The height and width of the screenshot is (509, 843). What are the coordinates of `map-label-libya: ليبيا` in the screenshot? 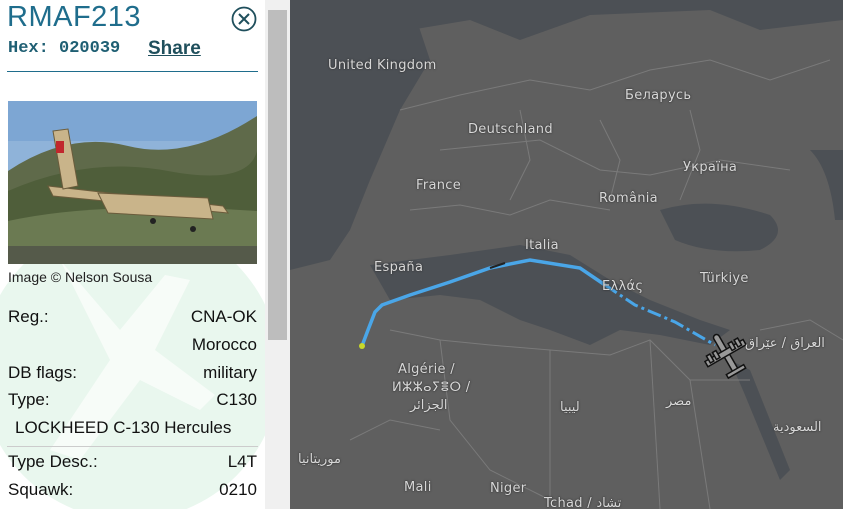 It's located at (570, 407).